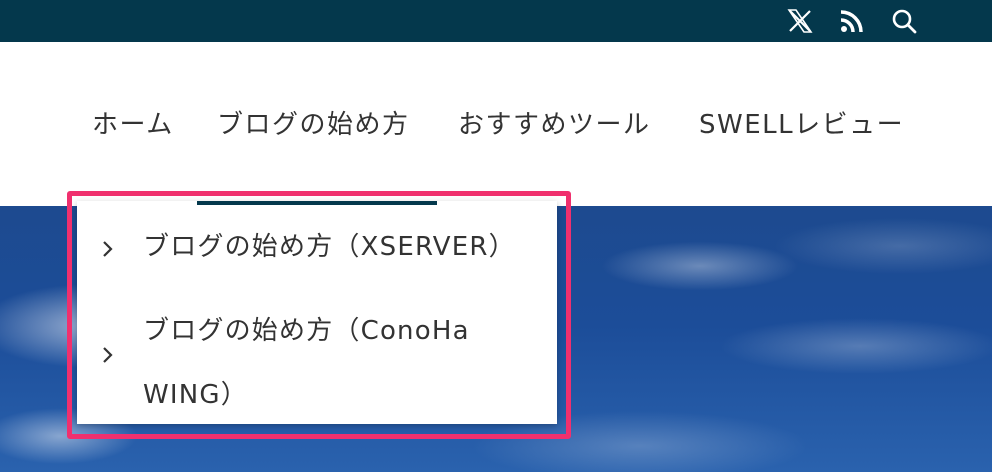 This screenshot has height=472, width=992. I want to click on top-bar, so click(496, 21).